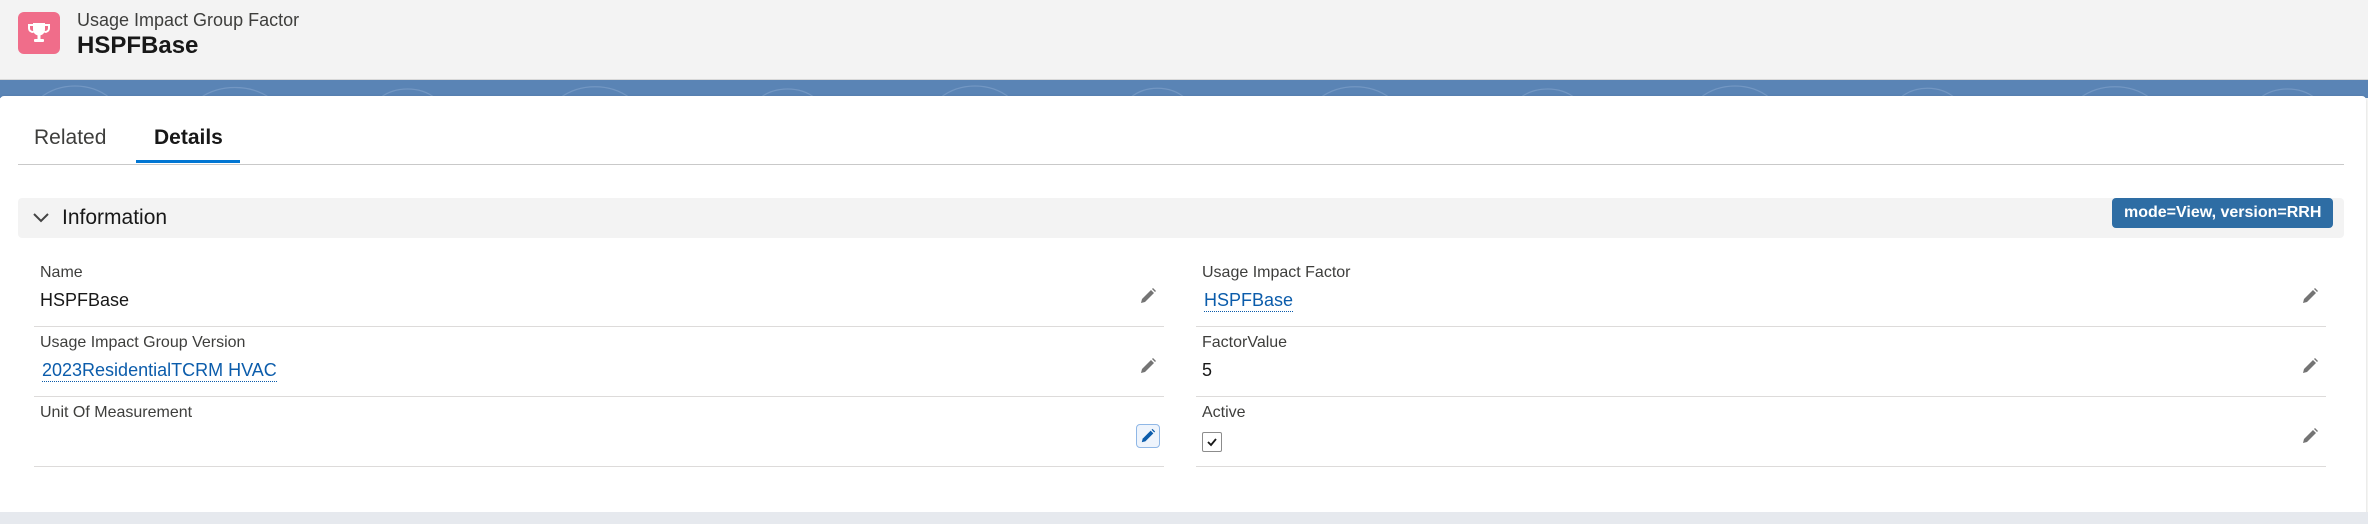 This screenshot has height=524, width=2368. I want to click on usage-impact-group-version-link: 2023ResidentialTCRM HVAC, so click(159, 371).